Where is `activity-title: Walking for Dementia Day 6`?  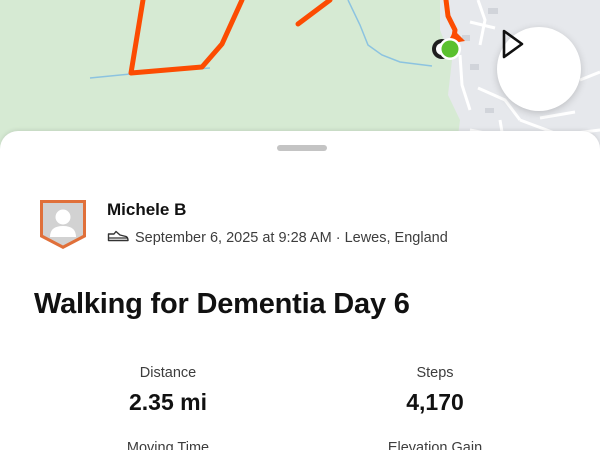 activity-title: Walking for Dementia Day 6 is located at coordinates (222, 304).